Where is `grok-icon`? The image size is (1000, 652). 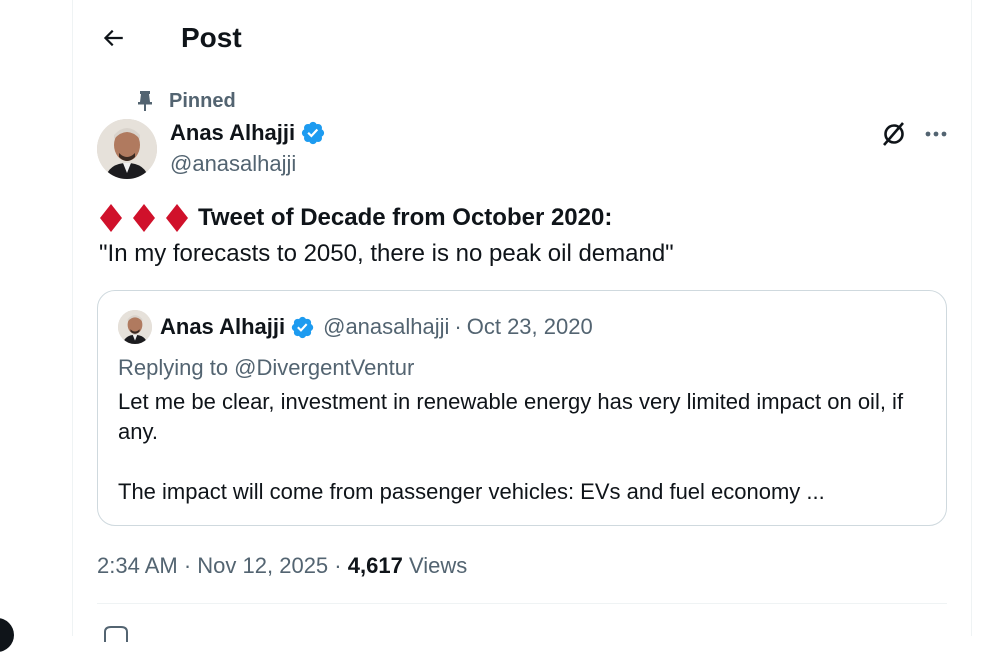 grok-icon is located at coordinates (893, 134).